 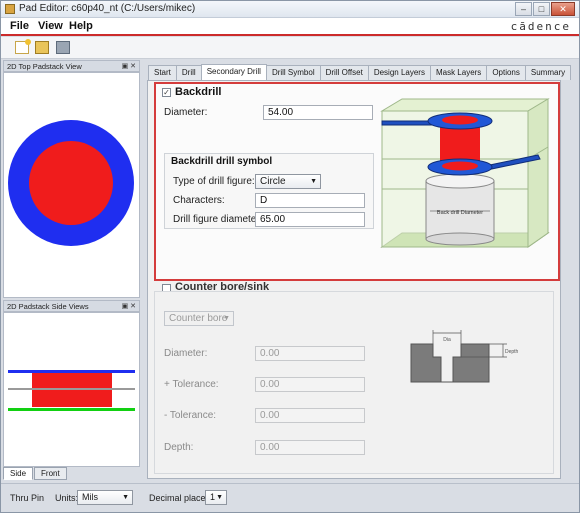 I want to click on app-icon, so click(x=10, y=9).